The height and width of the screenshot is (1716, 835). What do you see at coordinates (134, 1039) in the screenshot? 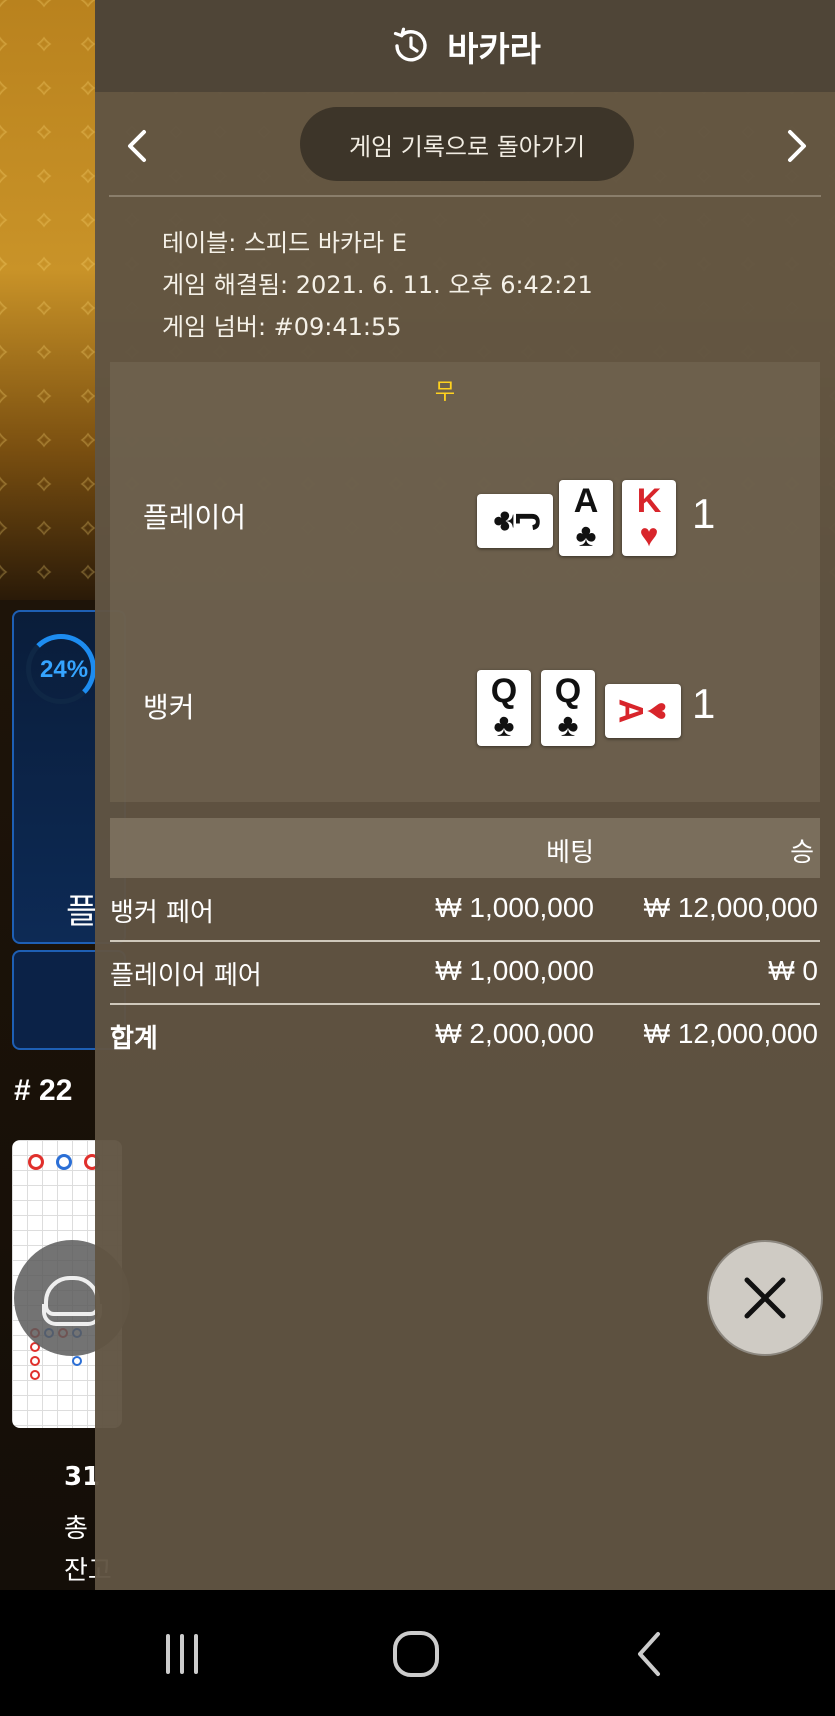
I see `total-label: 합계` at bounding box center [134, 1039].